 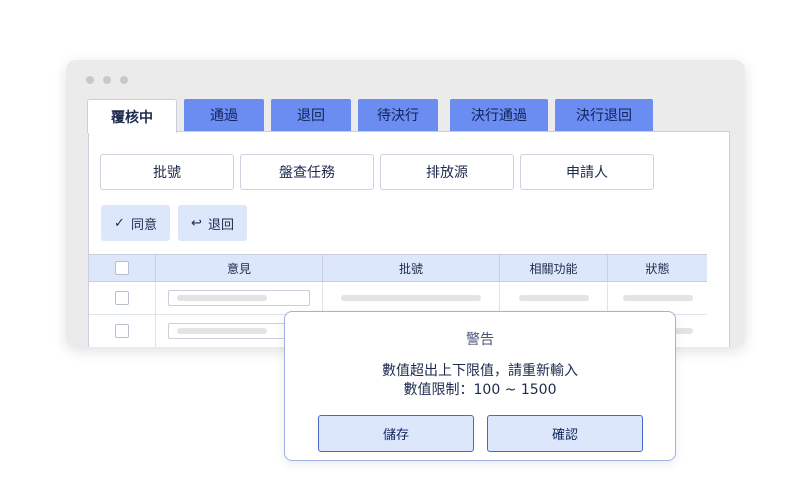 I want to click on related-function-cell, so click(x=554, y=298).